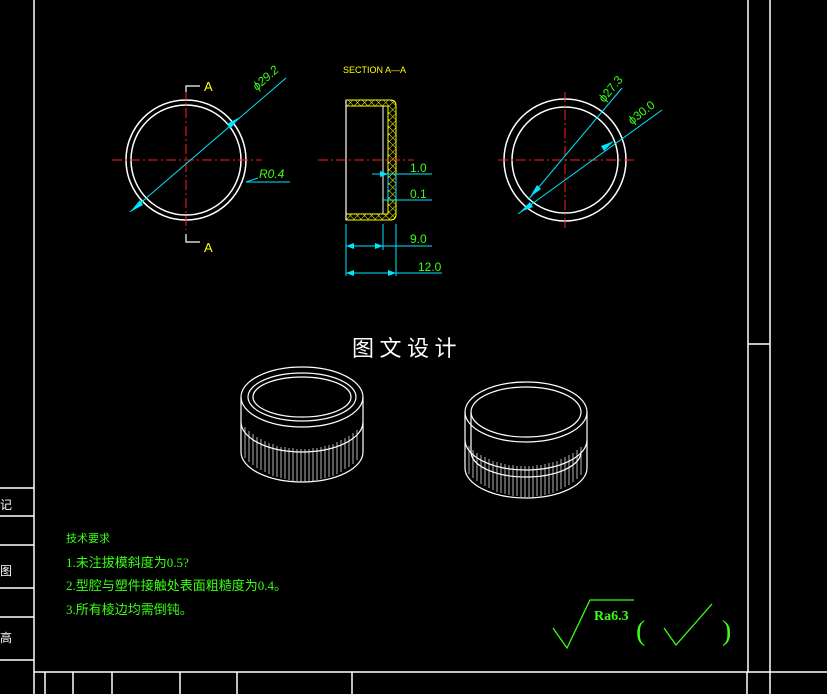  Describe the element at coordinates (266, 78) in the screenshot. I see `front-diameter-label: ϕ29.2` at that location.